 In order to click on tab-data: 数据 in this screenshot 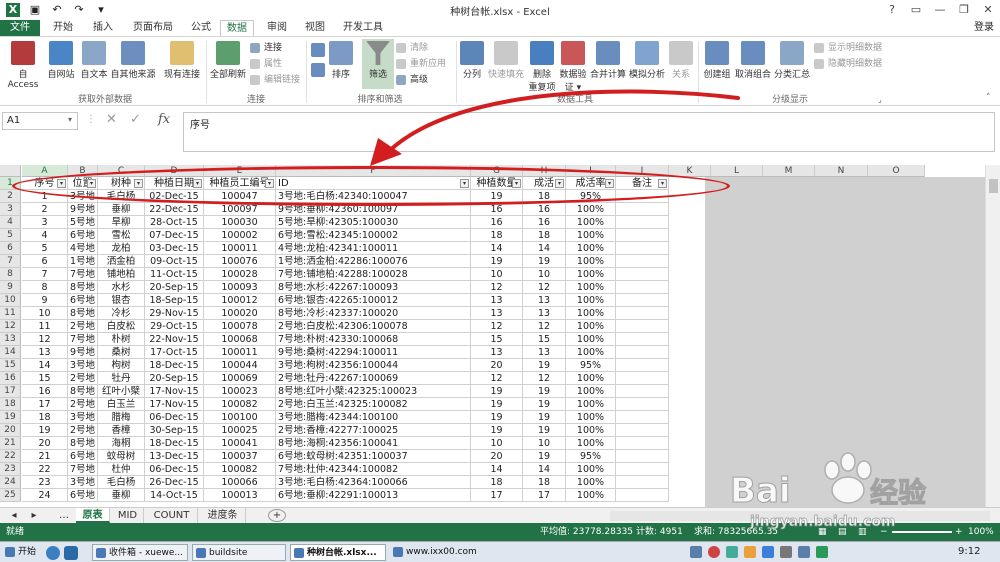, I will do `click(237, 28)`.